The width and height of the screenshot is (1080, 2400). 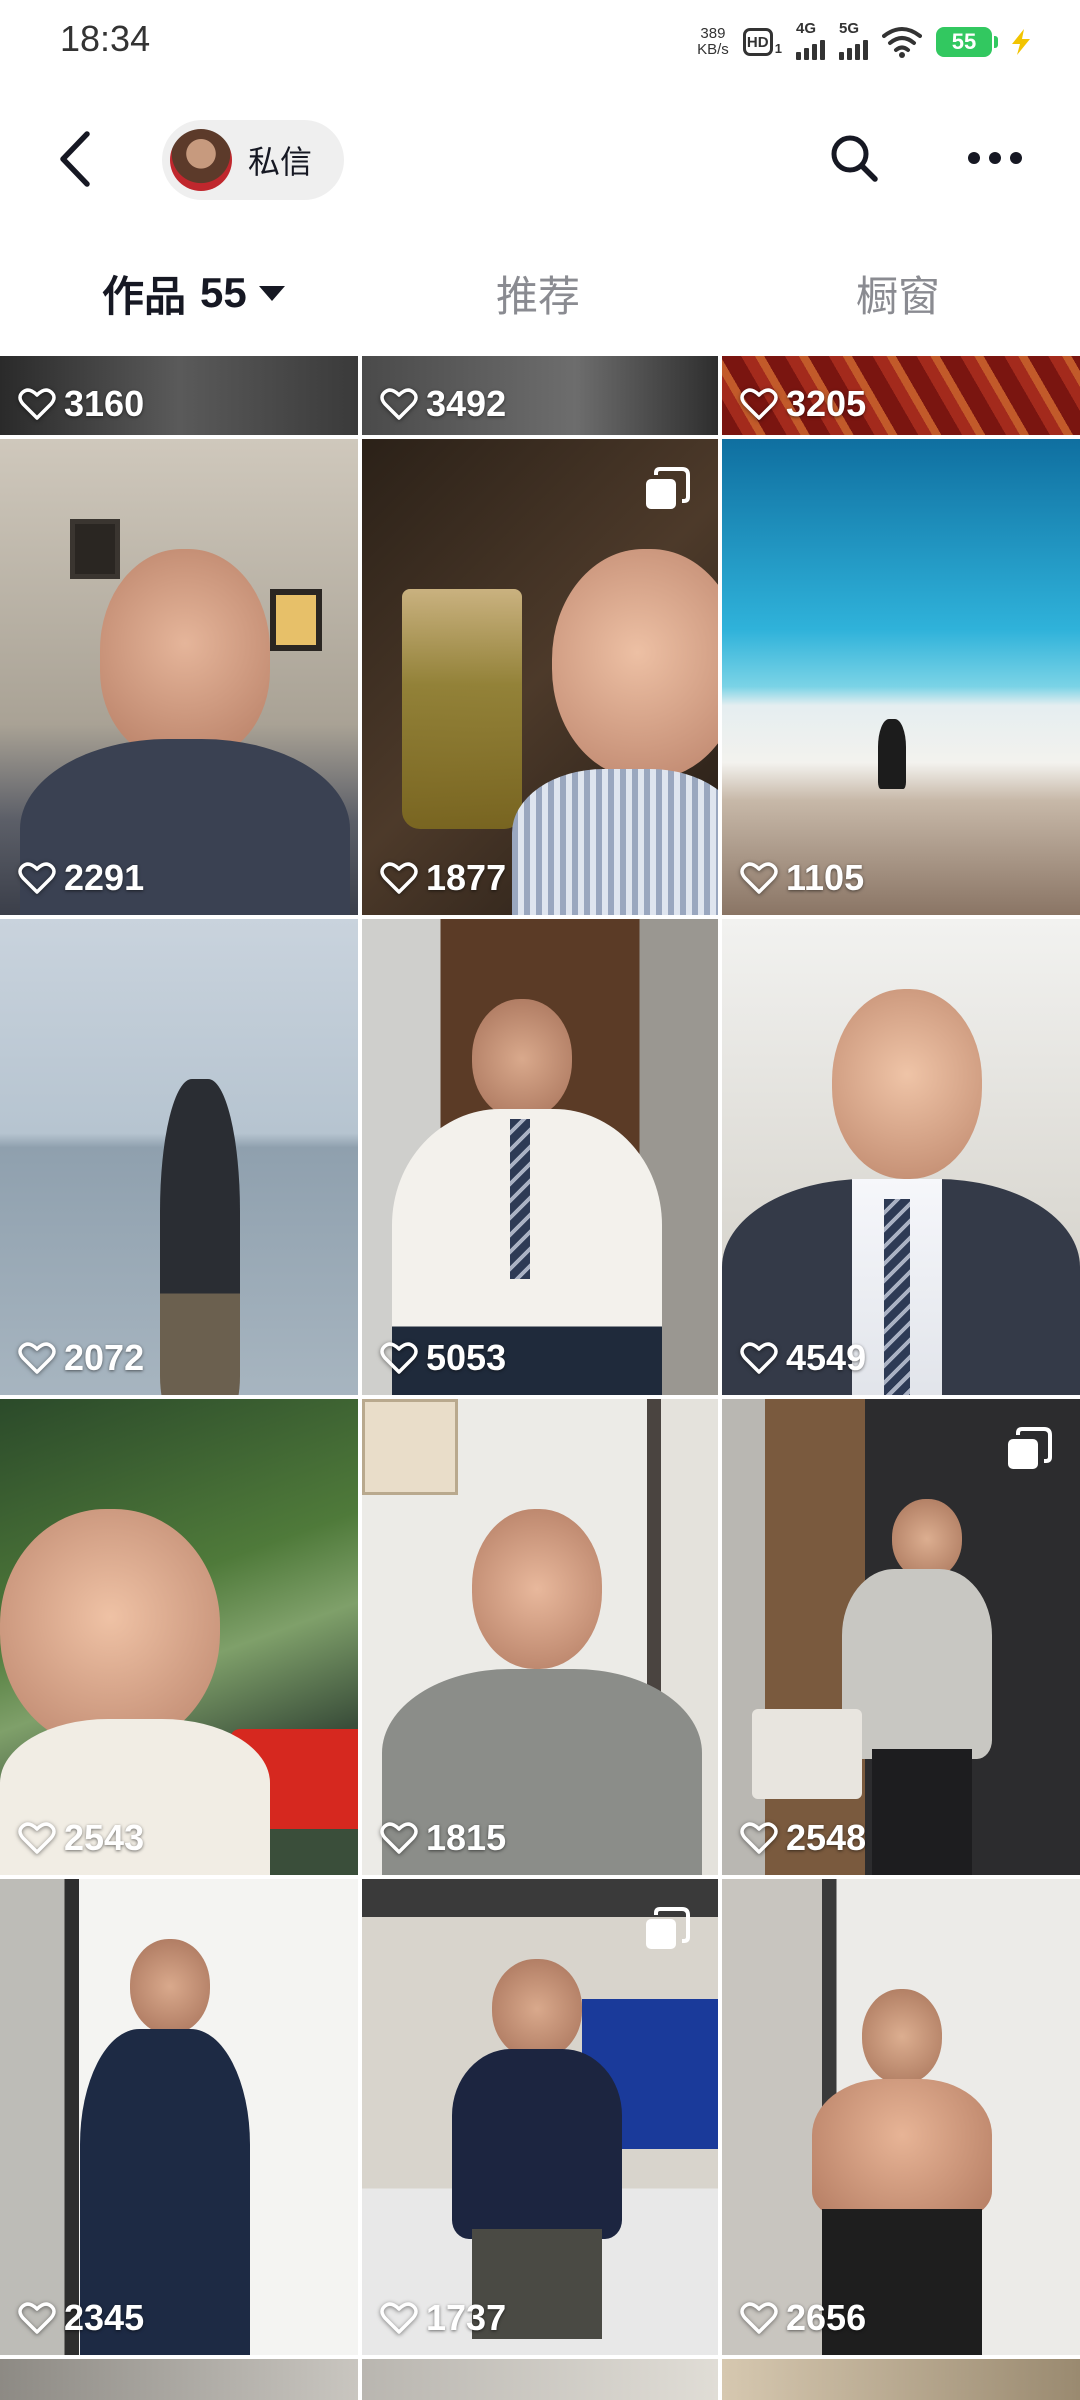 I want to click on video-tile: 3205, so click(x=901, y=395).